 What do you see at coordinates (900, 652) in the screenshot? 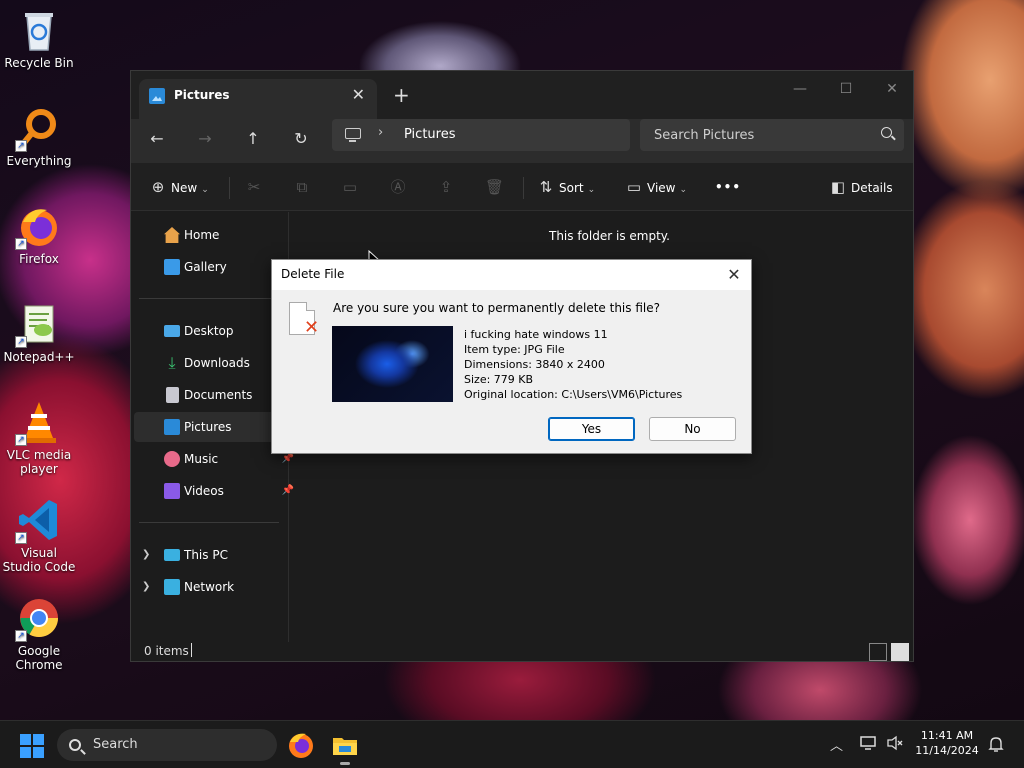
I see `tiles-view-toggle` at bounding box center [900, 652].